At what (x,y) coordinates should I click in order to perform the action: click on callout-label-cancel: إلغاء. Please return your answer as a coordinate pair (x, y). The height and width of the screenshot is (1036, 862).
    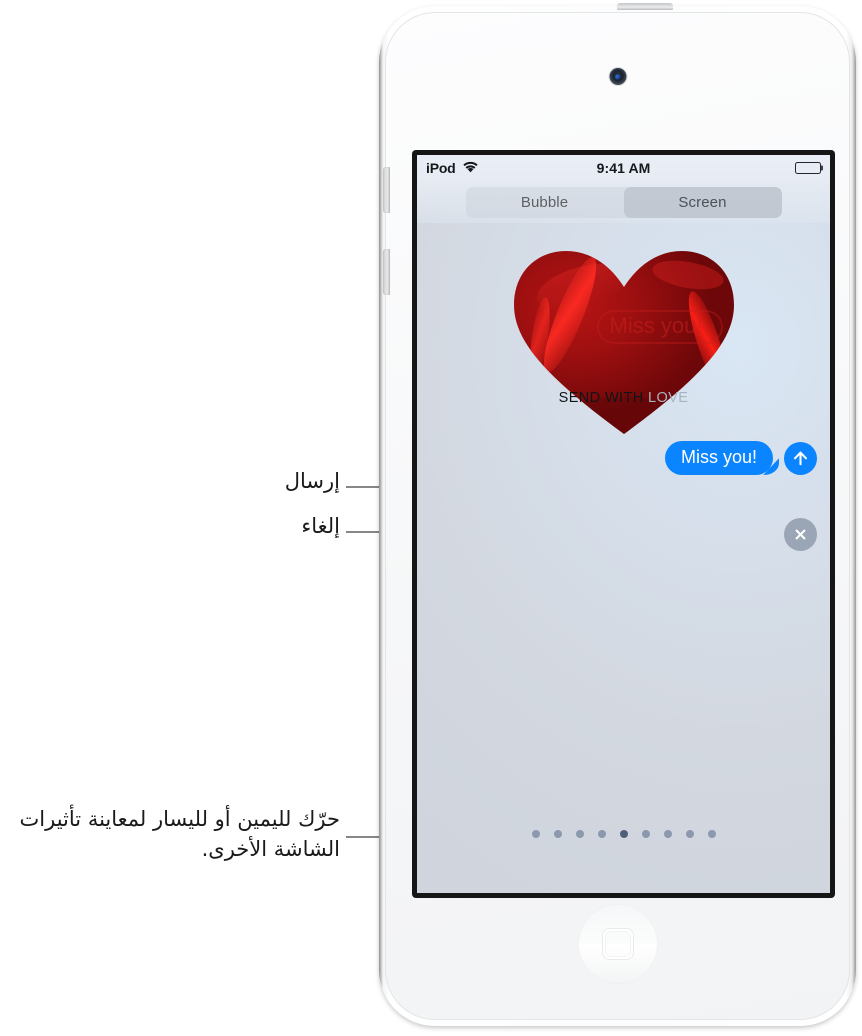
    Looking at the image, I should click on (320, 526).